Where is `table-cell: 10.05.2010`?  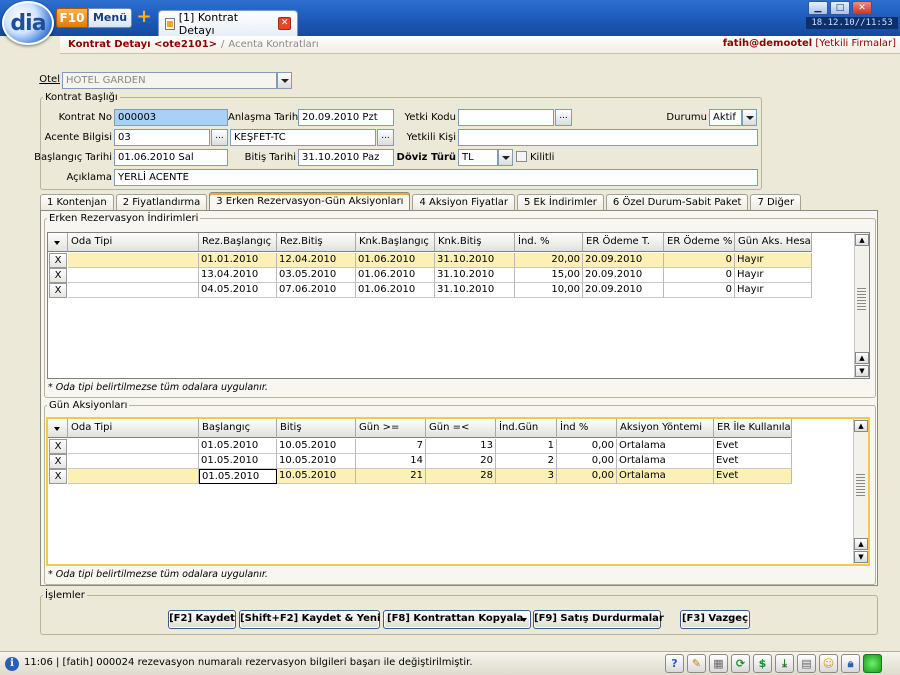
table-cell: 10.05.2010 is located at coordinates (316, 461).